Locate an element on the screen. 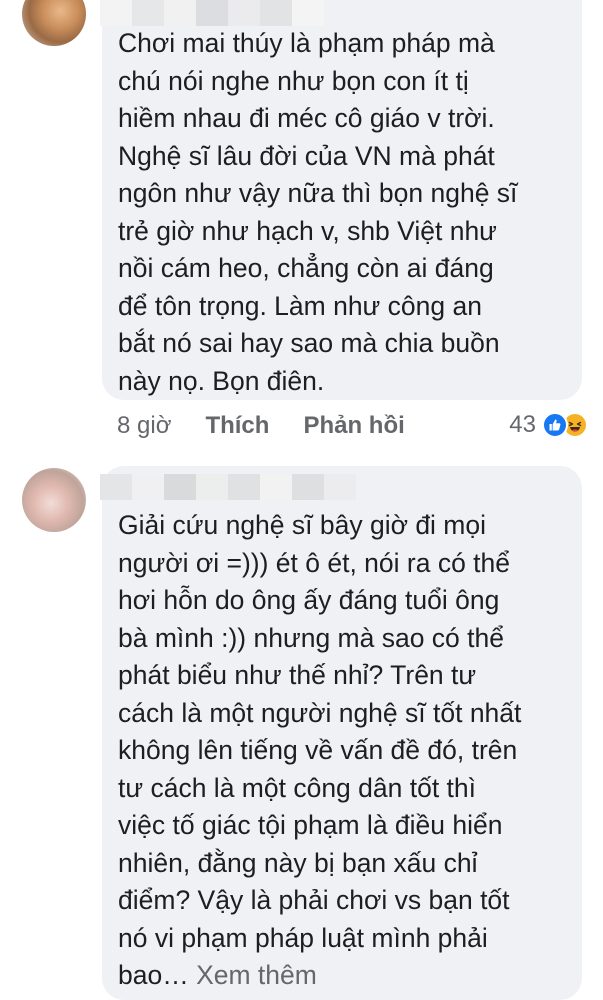  comment-line: để tôn trọng. Làm như công an is located at coordinates (300, 305).